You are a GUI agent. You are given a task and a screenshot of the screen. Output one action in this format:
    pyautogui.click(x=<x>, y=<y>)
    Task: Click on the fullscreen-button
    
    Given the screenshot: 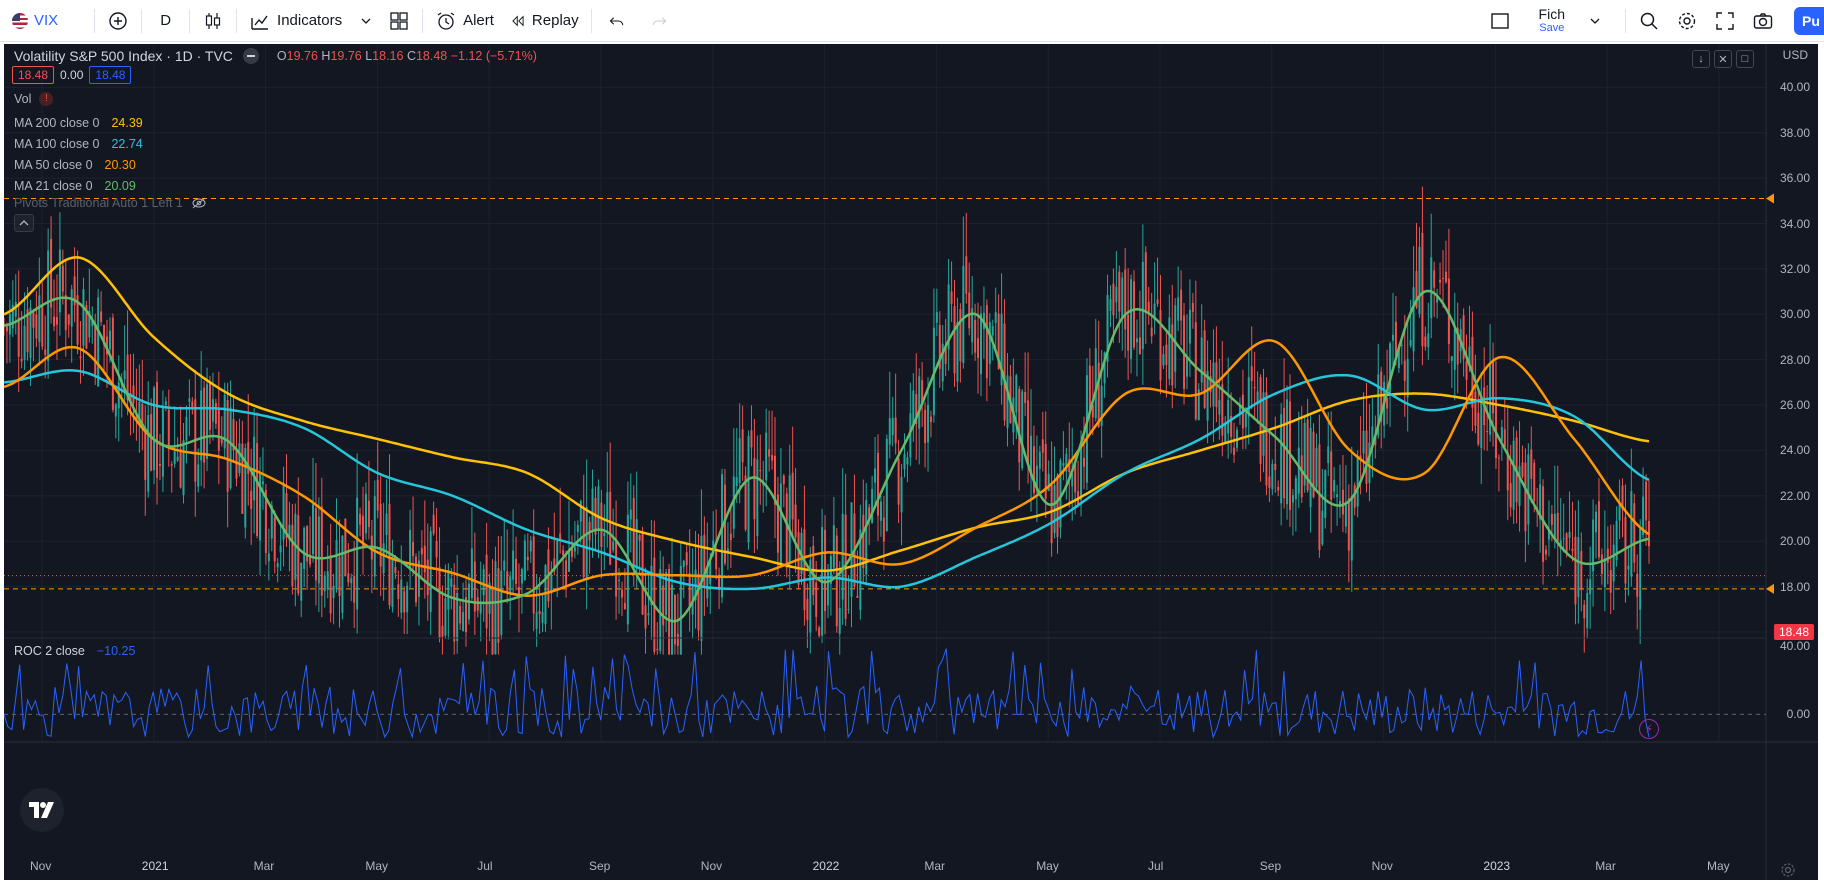 What is the action you would take?
    pyautogui.click(x=1725, y=21)
    